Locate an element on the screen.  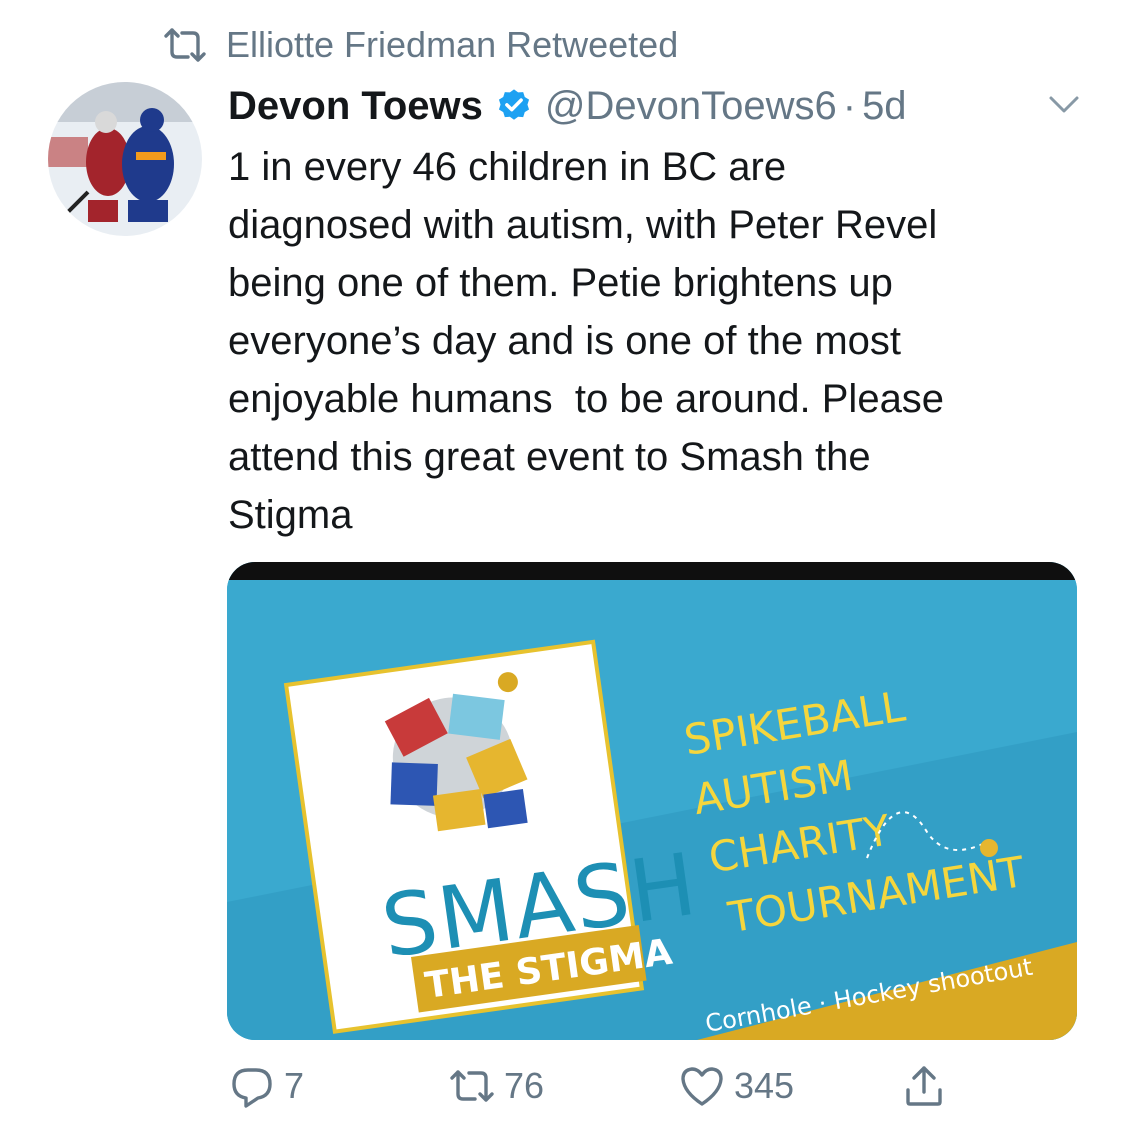
avatar is located at coordinates (125, 159).